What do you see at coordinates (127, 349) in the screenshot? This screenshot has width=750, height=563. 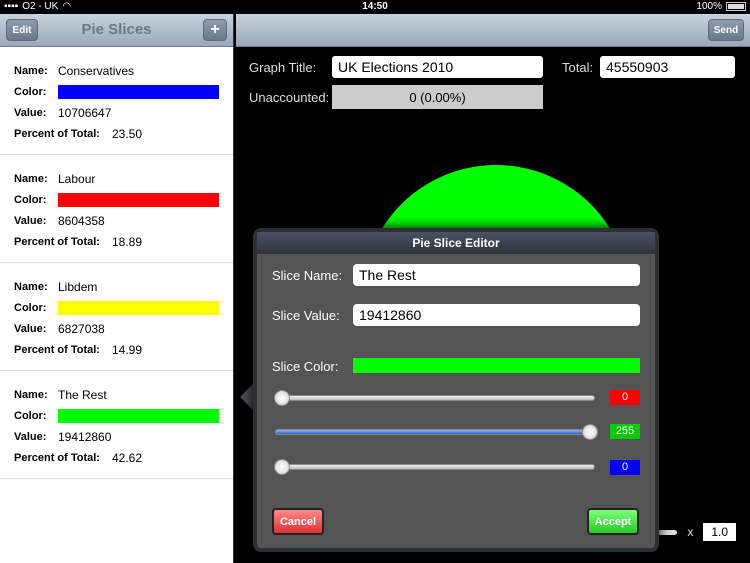 I see `slice-percent: 14.99` at bounding box center [127, 349].